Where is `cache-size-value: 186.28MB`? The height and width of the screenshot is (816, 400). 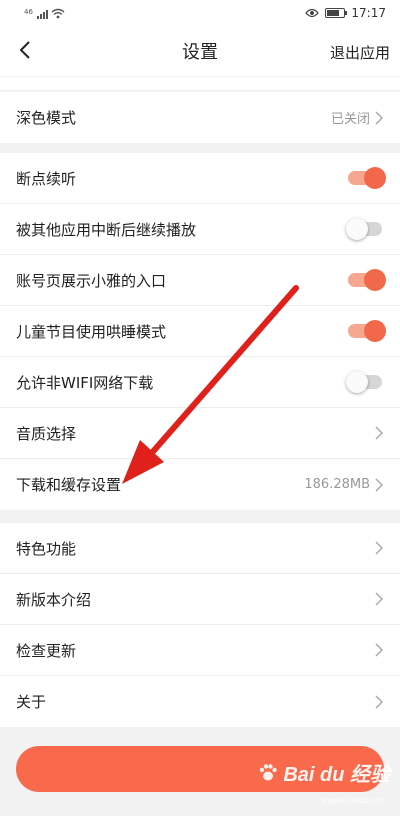 cache-size-value: 186.28MB is located at coordinates (337, 484).